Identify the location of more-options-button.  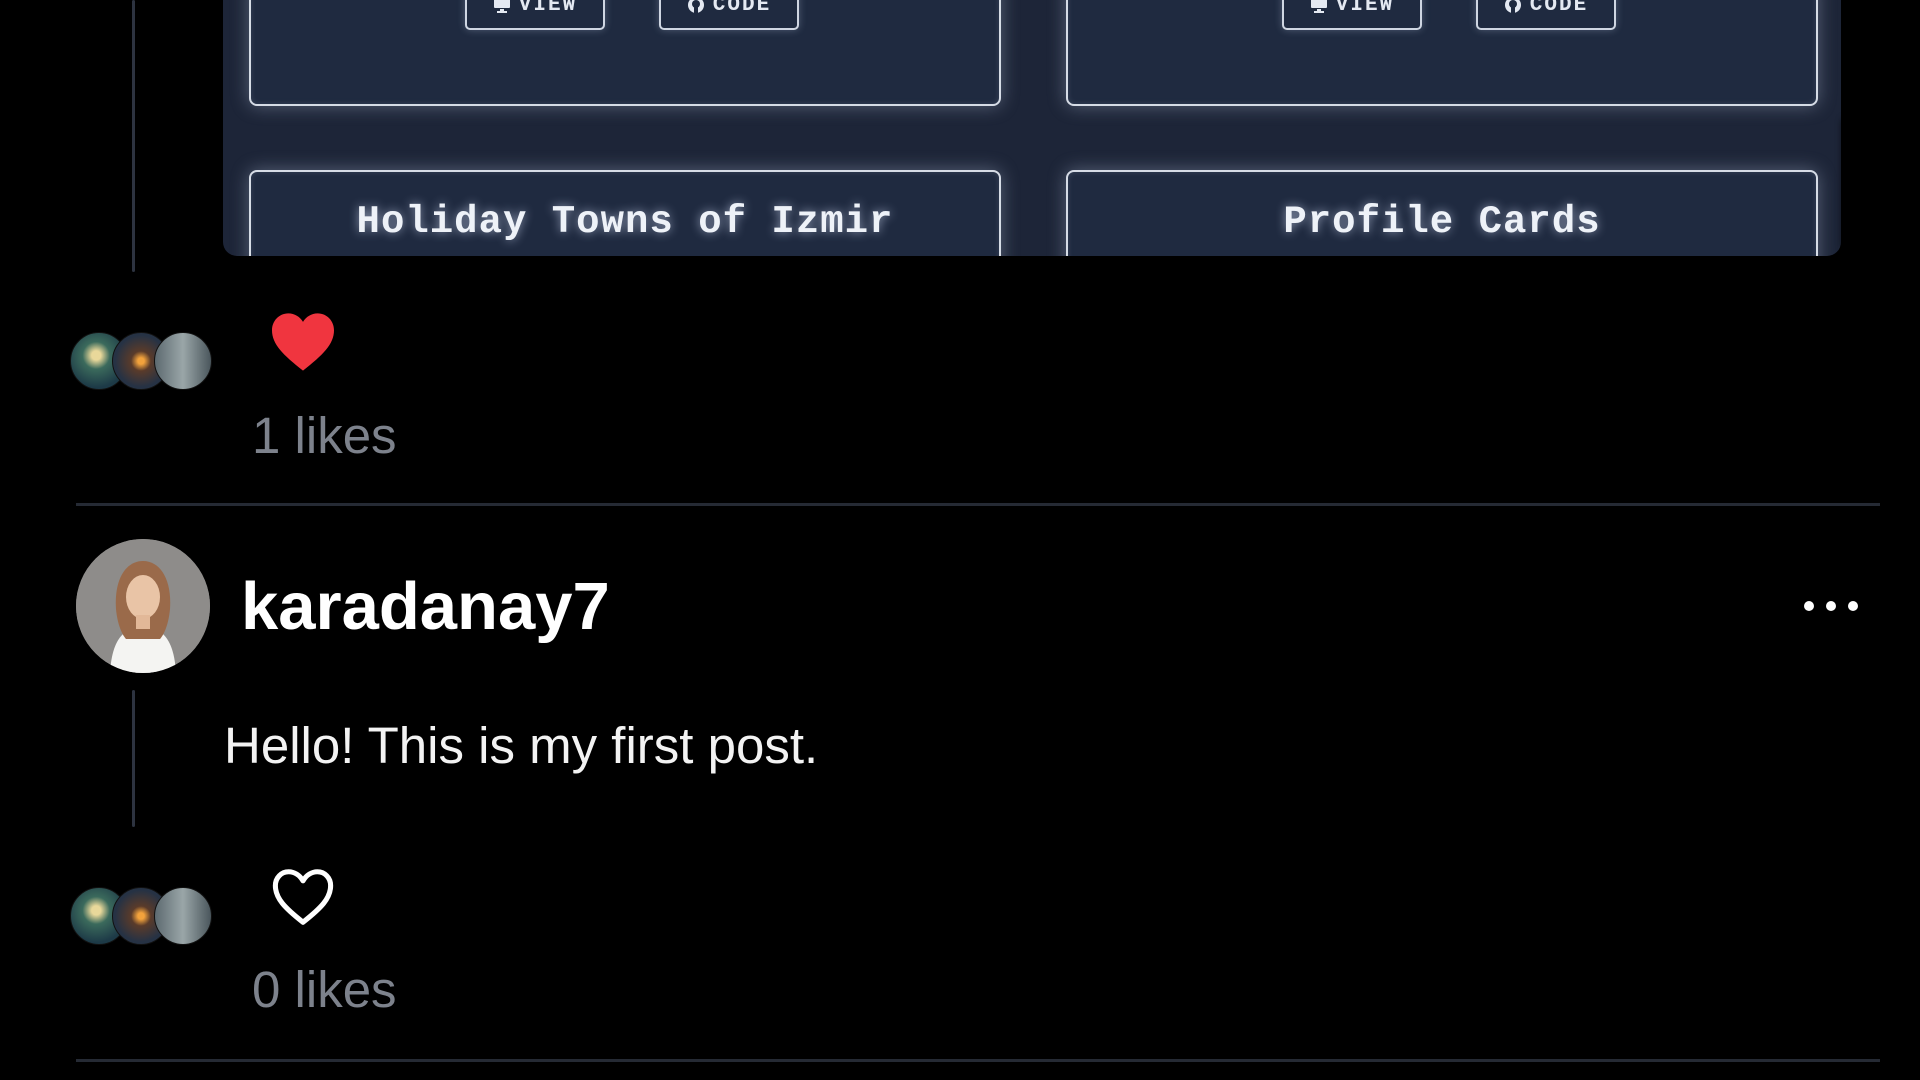
(1831, 606).